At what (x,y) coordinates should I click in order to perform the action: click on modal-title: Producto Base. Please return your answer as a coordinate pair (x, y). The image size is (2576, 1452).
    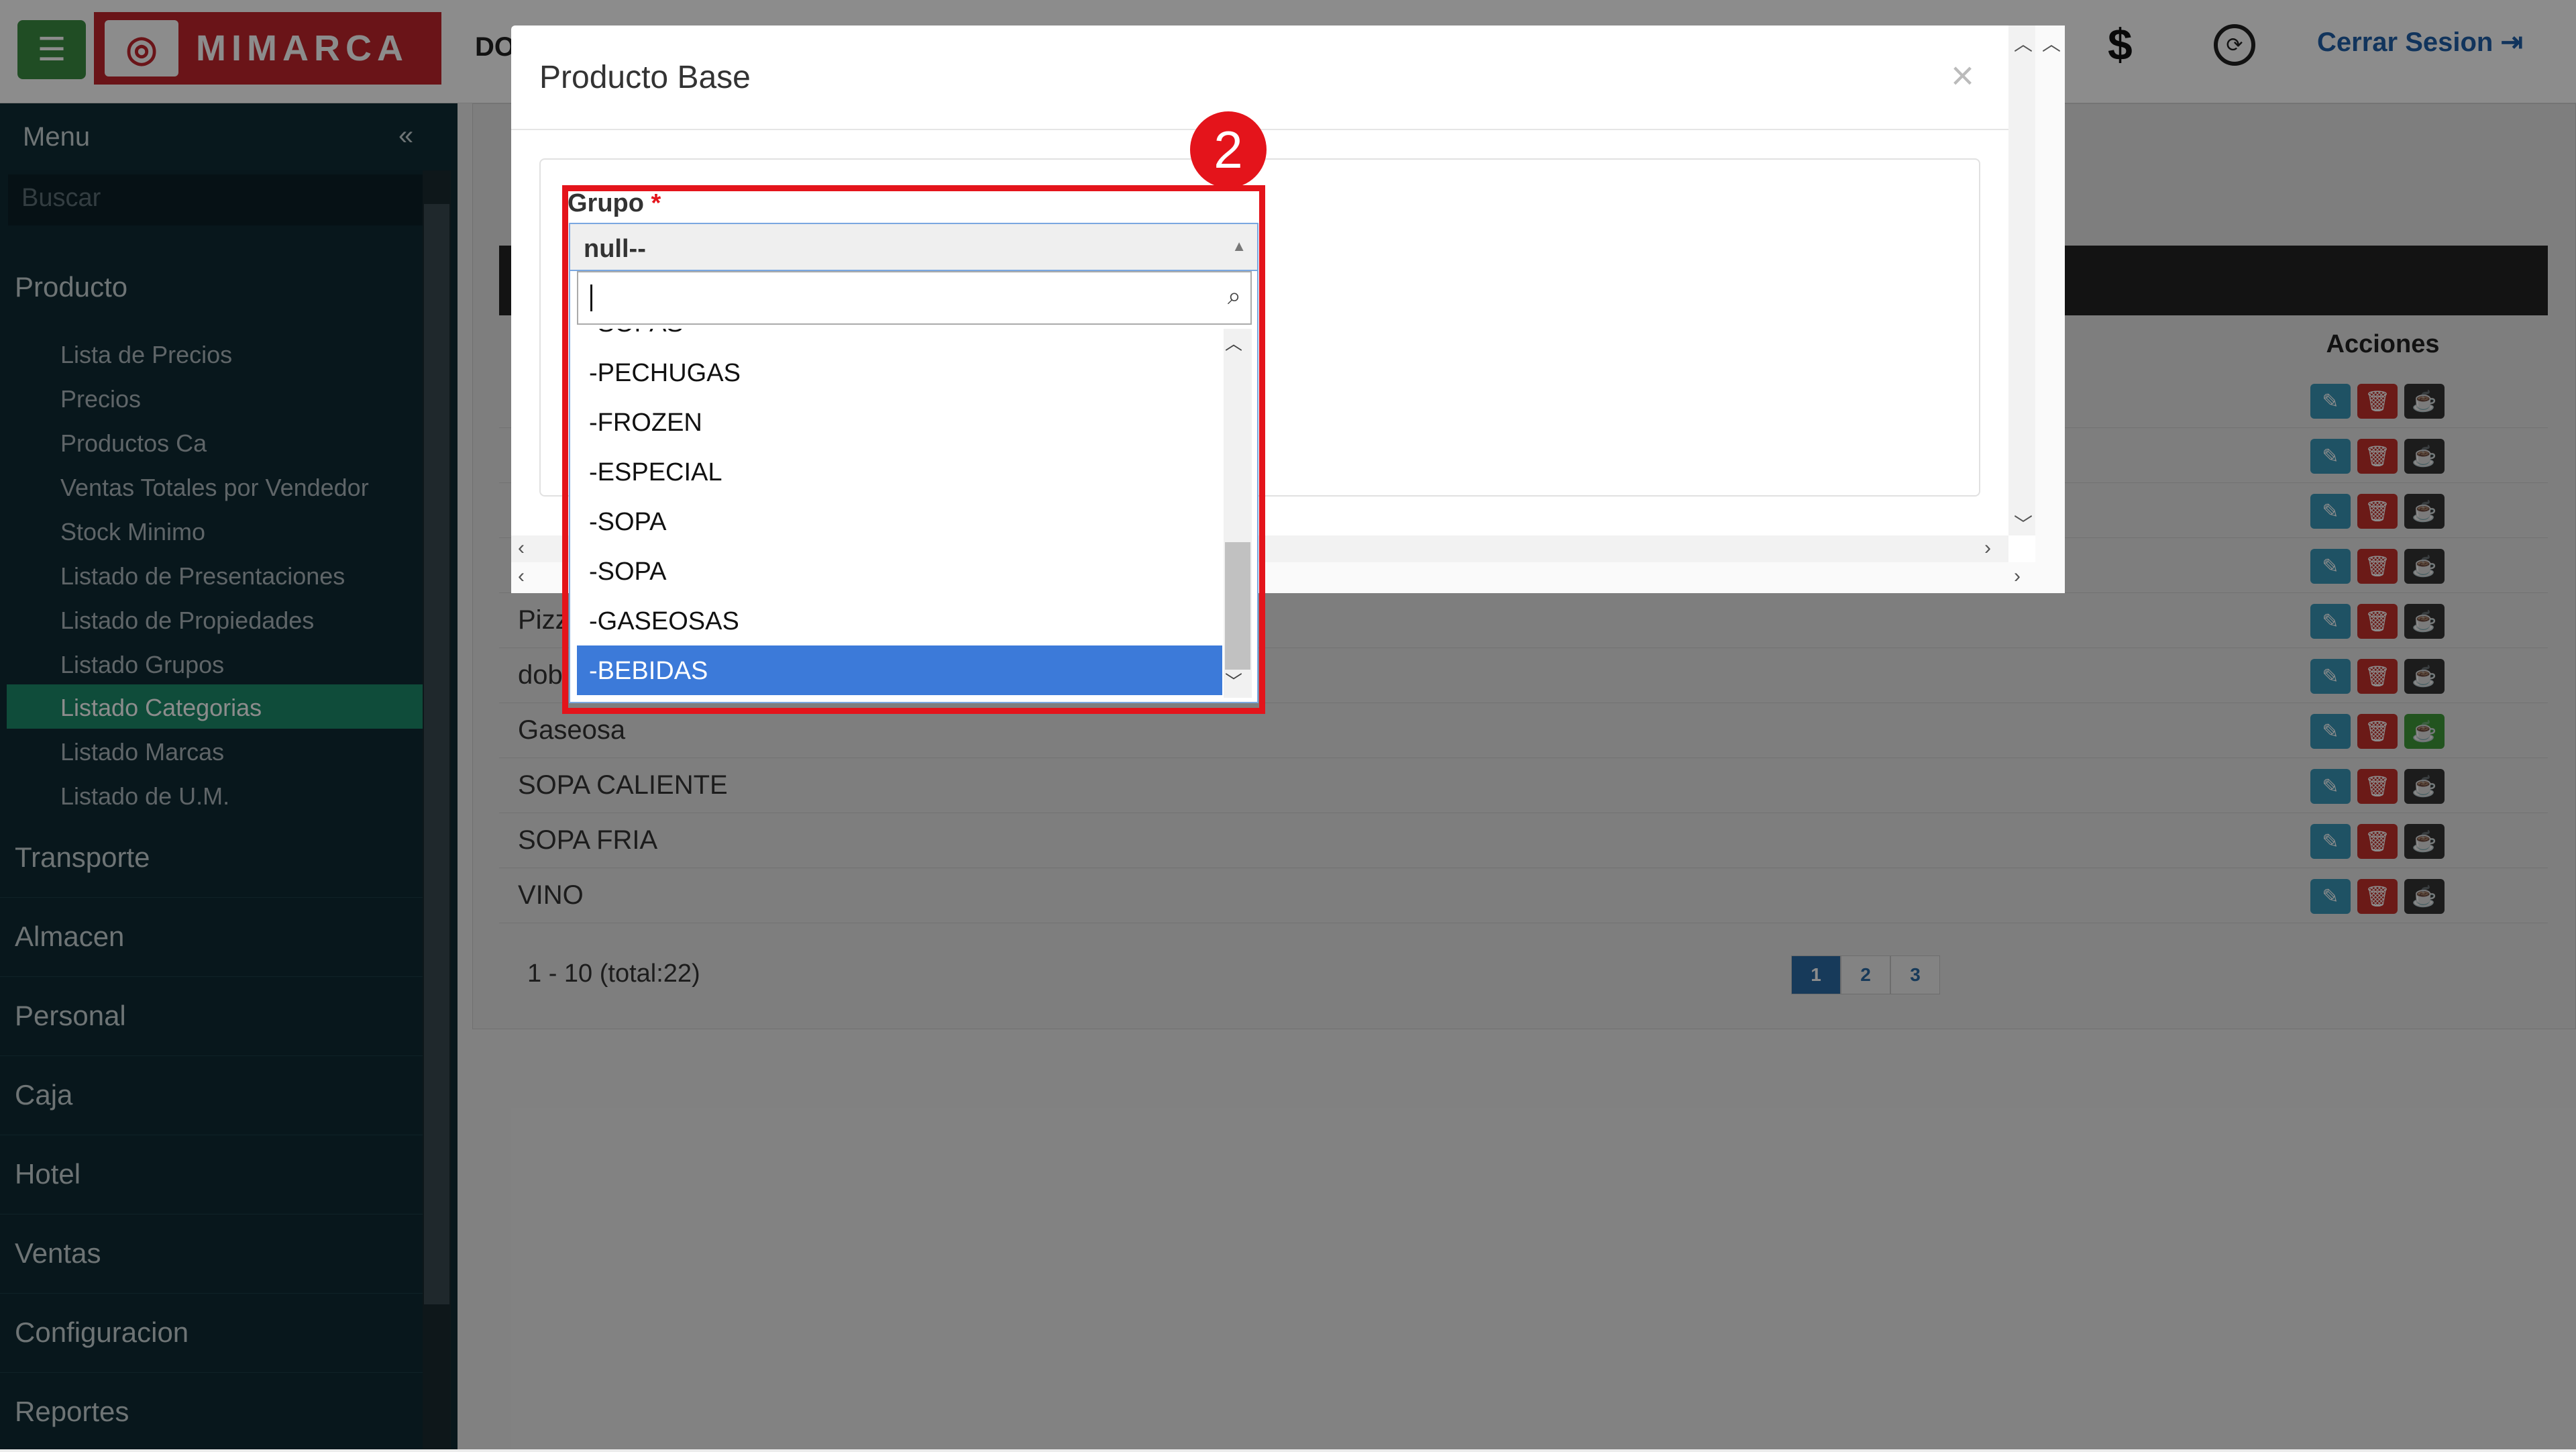
    Looking at the image, I should click on (645, 78).